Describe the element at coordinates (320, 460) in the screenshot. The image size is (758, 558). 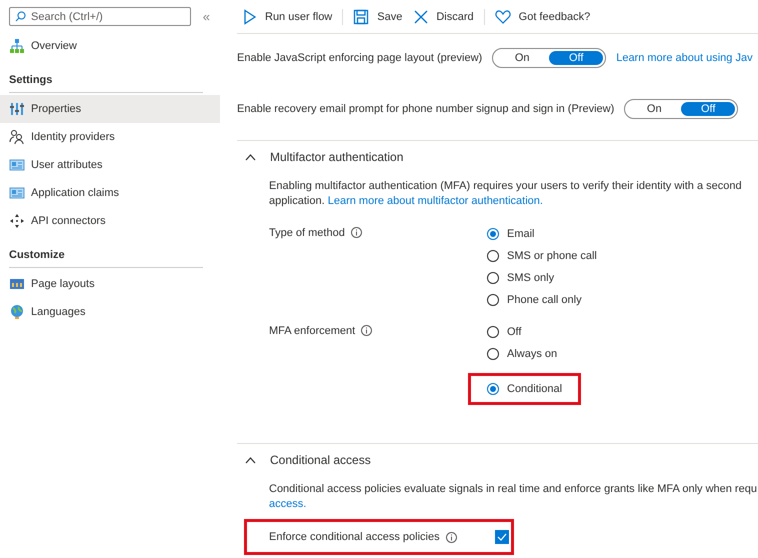
I see `section-heading: Conditional access` at that location.